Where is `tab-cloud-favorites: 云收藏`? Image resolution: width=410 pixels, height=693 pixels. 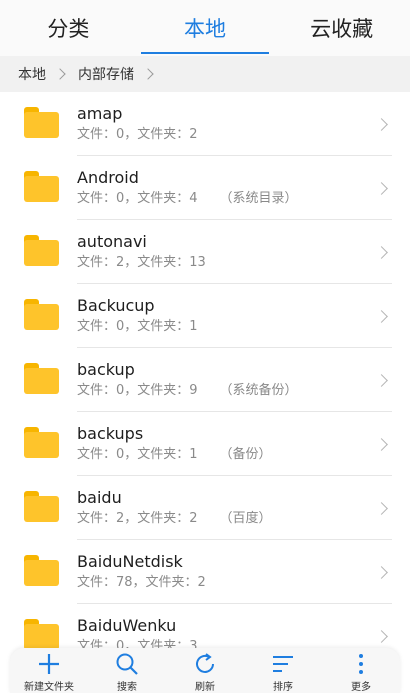
tab-cloud-favorites: 云收藏 is located at coordinates (341, 28).